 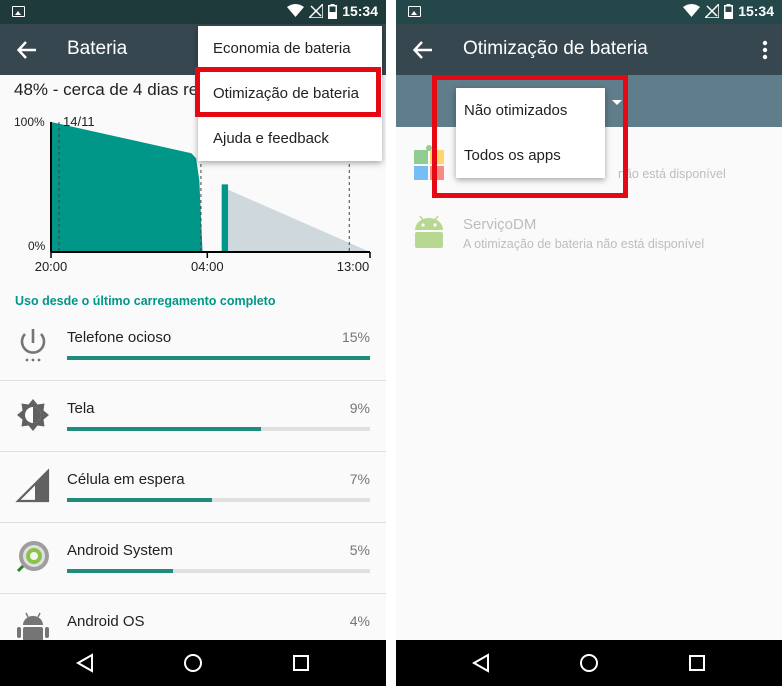 What do you see at coordinates (37, 246) in the screenshot?
I see `y-tick-label: 0%` at bounding box center [37, 246].